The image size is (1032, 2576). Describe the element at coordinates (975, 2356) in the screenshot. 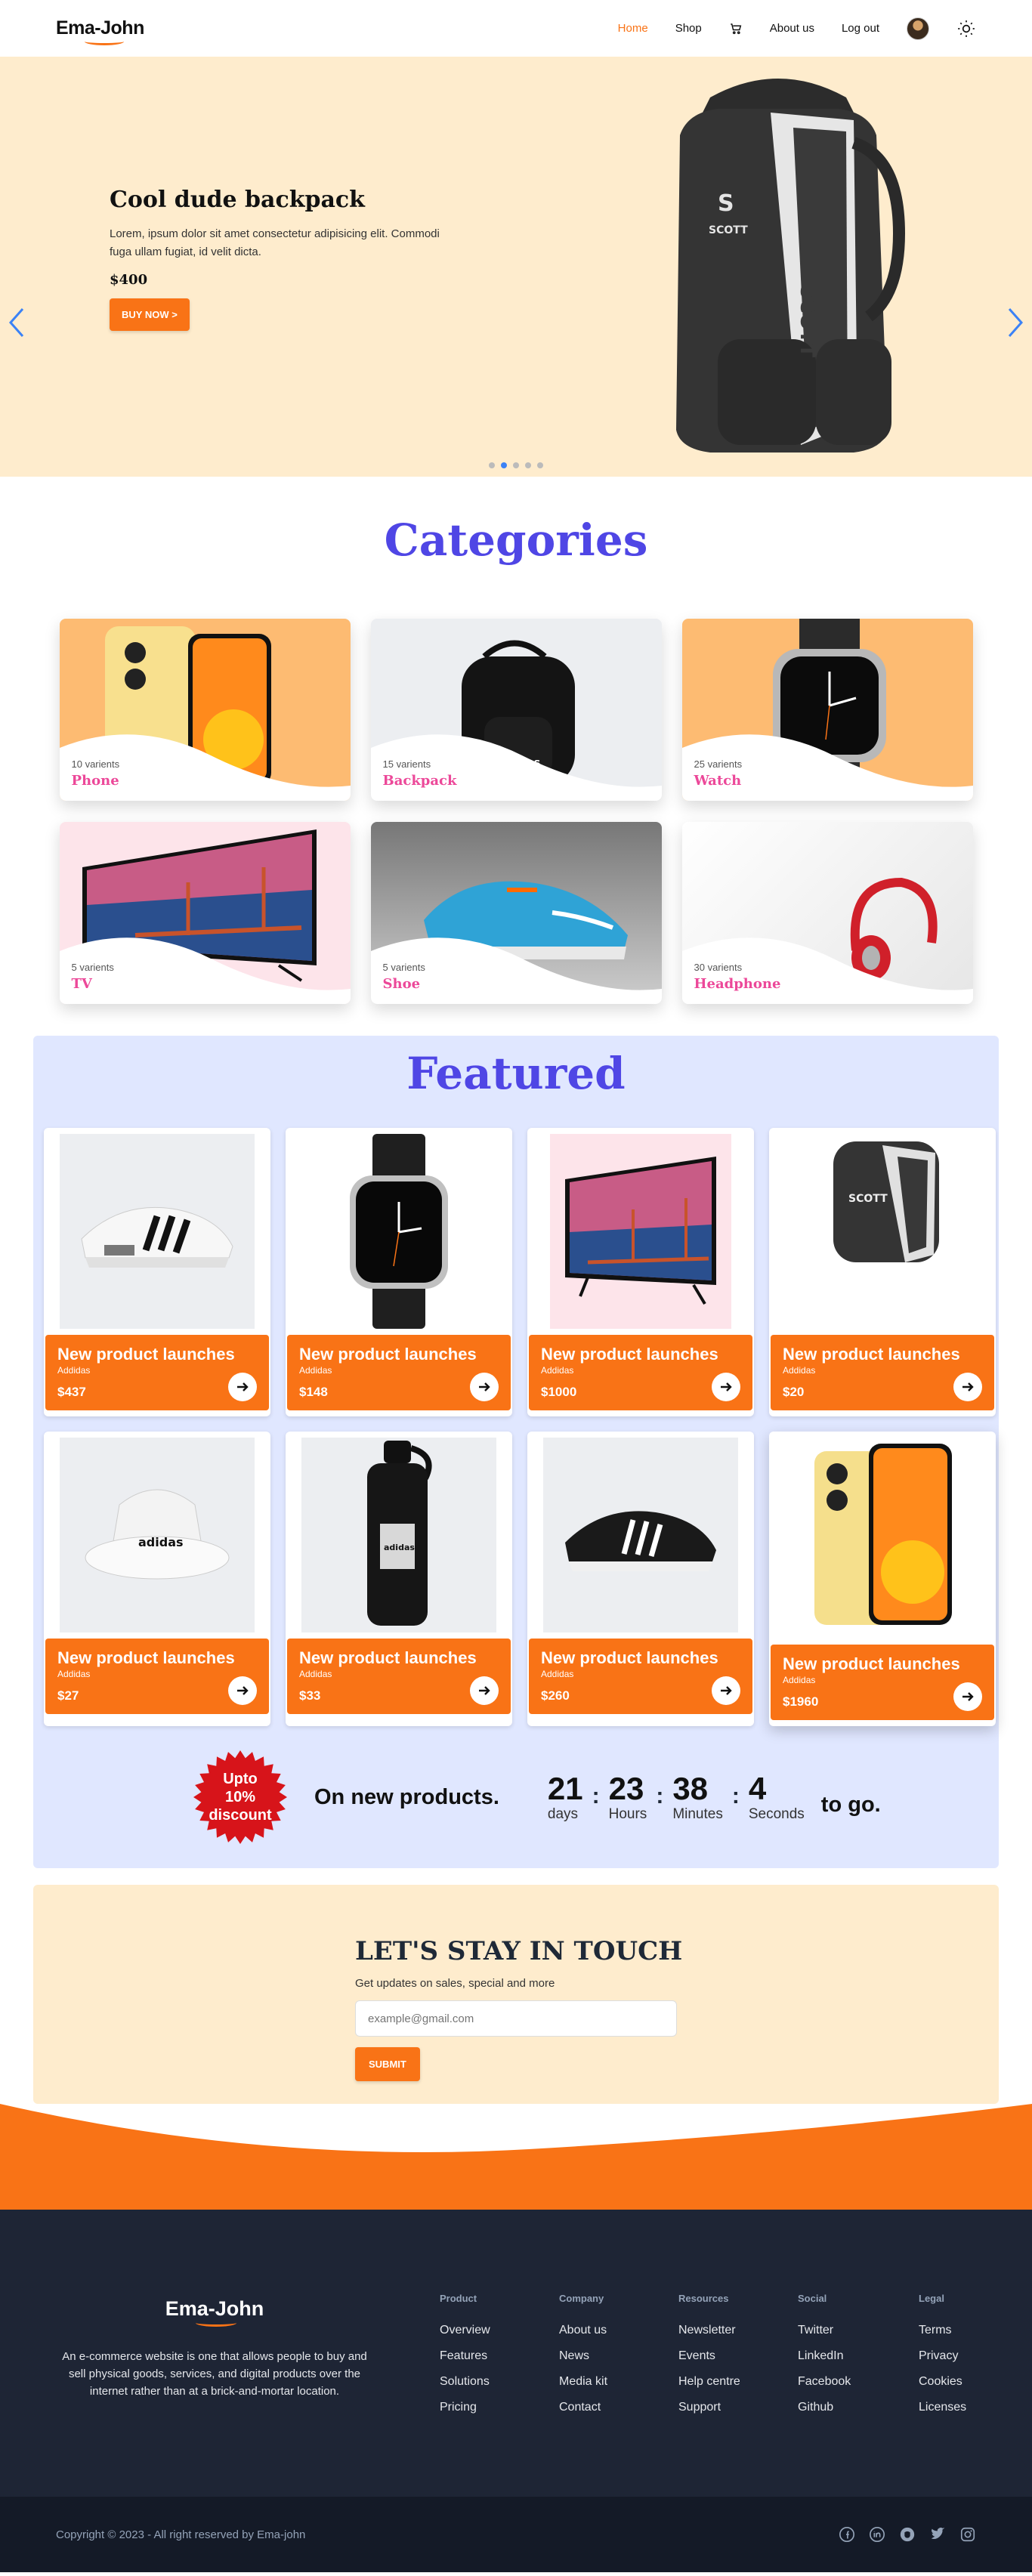

I see `footer-link: Privacy` at that location.